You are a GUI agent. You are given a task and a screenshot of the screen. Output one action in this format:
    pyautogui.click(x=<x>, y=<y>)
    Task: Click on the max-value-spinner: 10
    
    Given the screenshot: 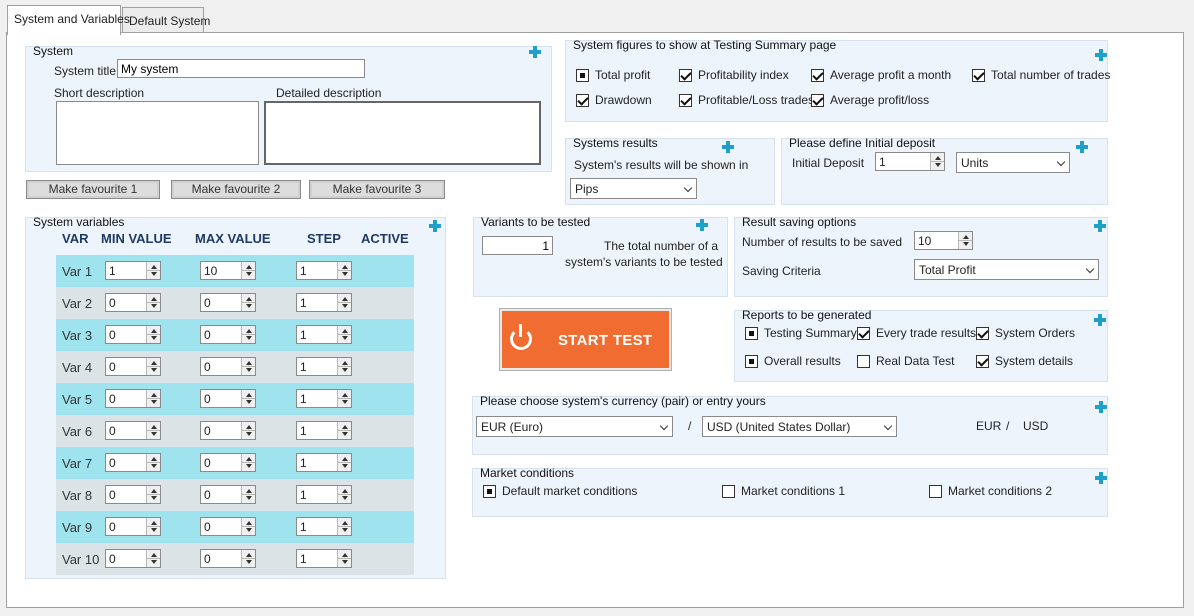 What is the action you would take?
    pyautogui.click(x=228, y=270)
    